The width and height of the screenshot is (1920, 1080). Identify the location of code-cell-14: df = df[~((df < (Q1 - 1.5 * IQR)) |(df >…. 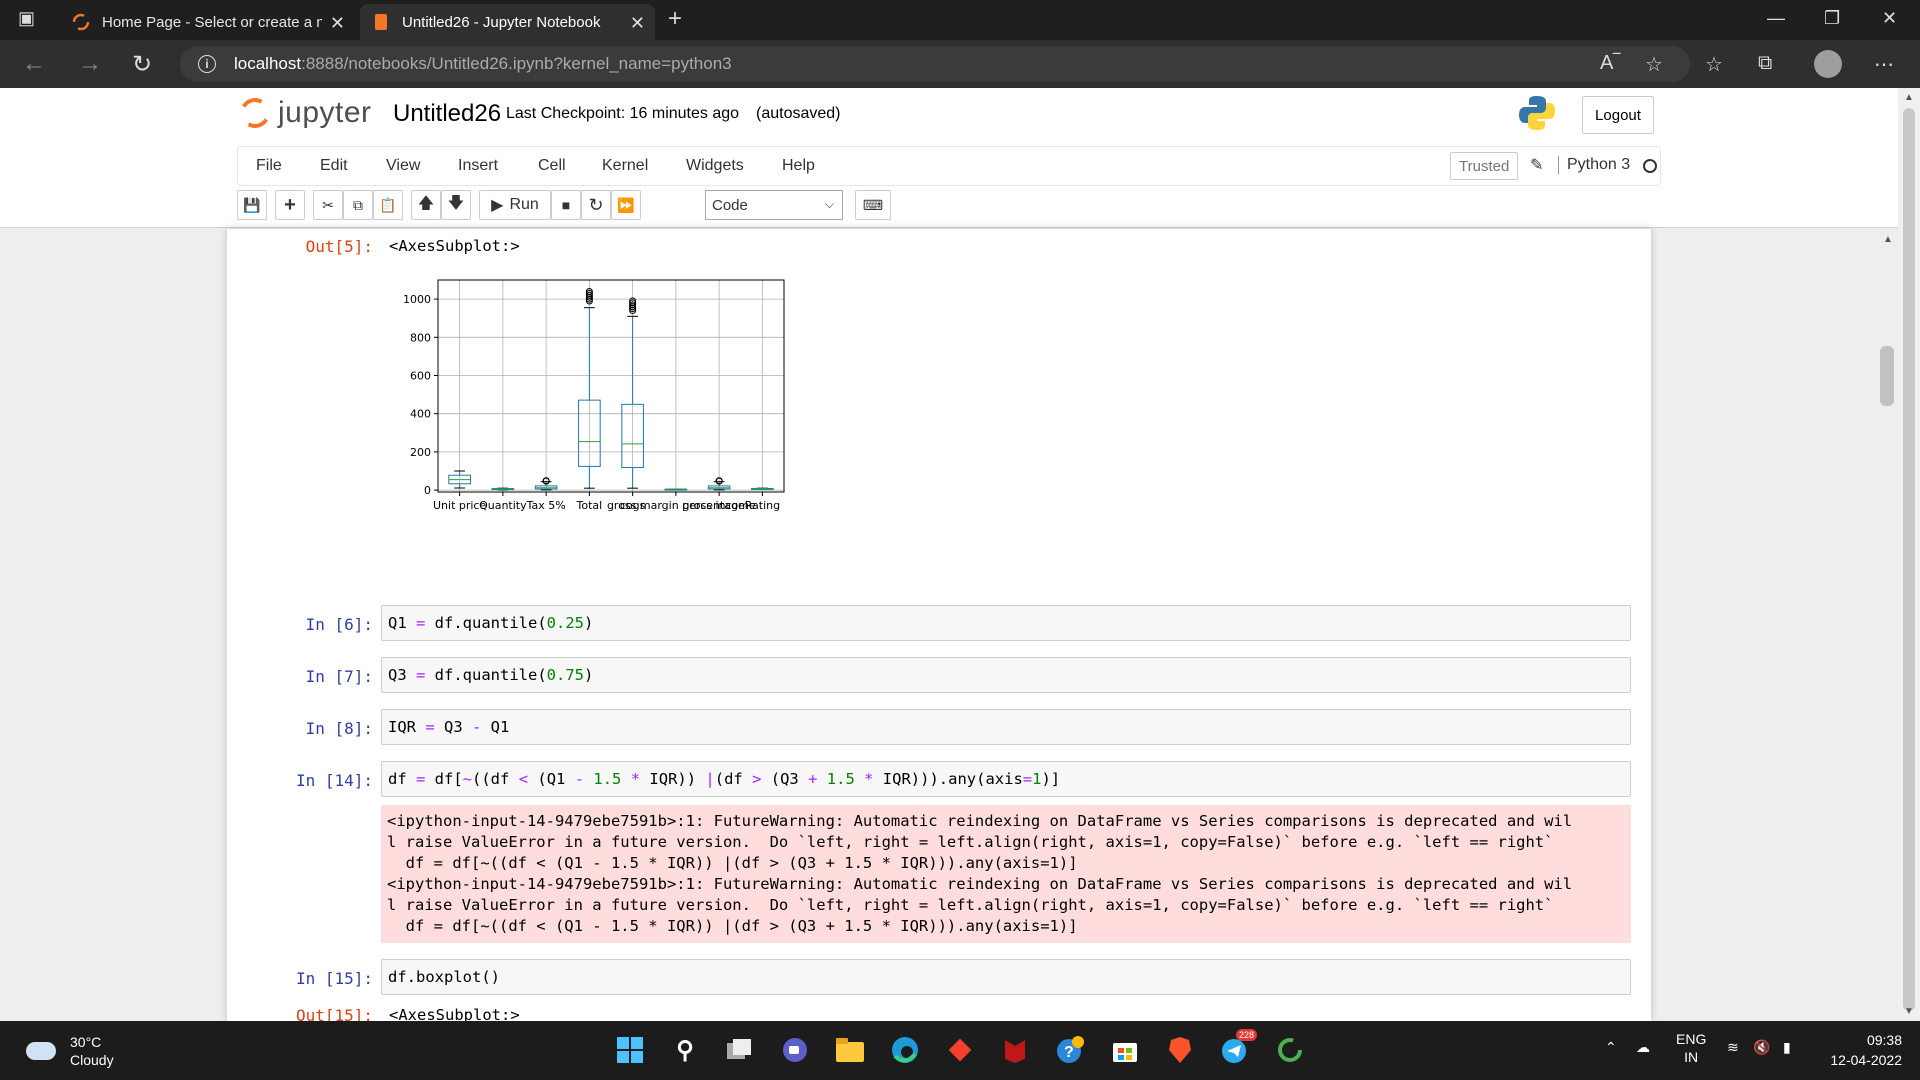
(1006, 779).